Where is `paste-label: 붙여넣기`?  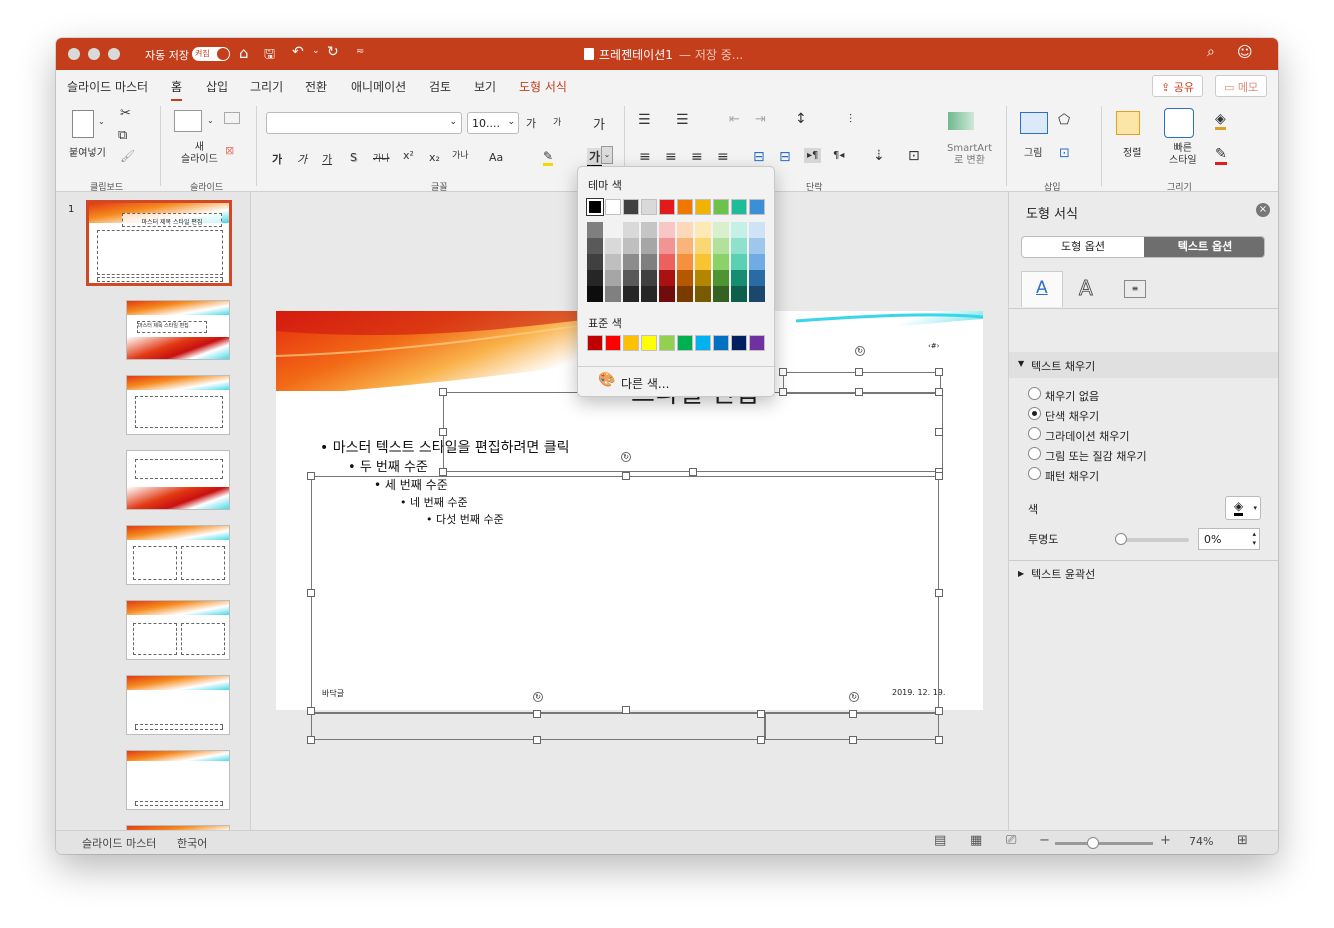 paste-label: 붙여넣기 is located at coordinates (87, 151).